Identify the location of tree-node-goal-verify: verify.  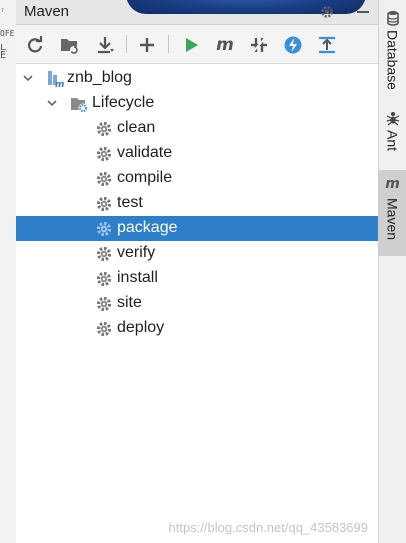
(197, 253).